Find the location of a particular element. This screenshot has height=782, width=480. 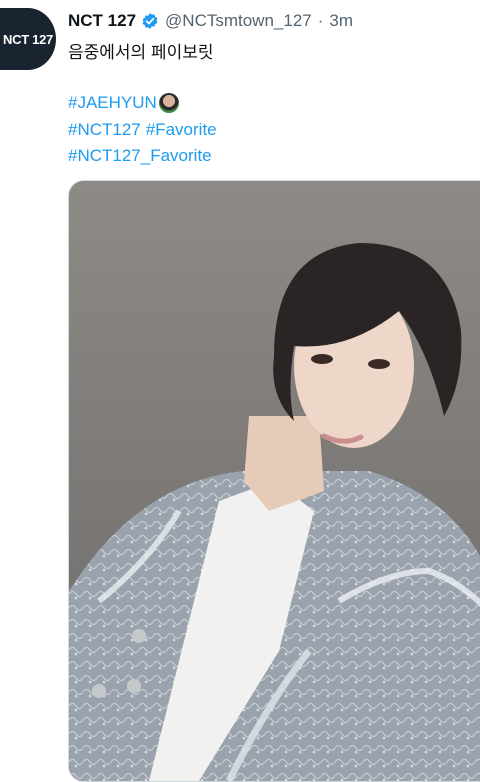

display-name: NCT 127 is located at coordinates (102, 21).